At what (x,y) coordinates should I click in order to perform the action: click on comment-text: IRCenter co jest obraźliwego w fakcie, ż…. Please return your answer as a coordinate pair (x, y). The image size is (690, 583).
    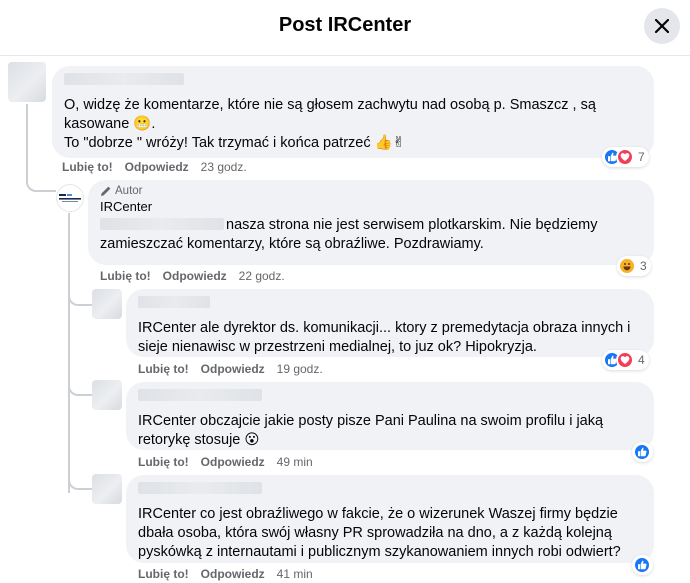
    Looking at the image, I should click on (379, 533).